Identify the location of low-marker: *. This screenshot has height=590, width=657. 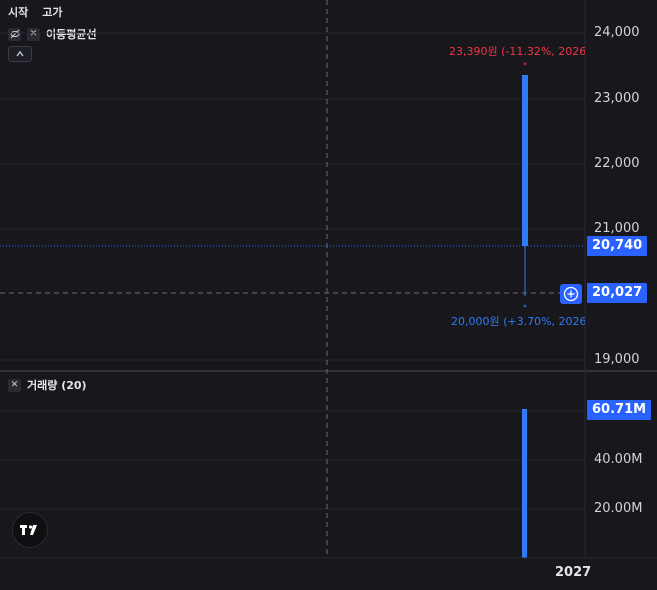
(525, 307).